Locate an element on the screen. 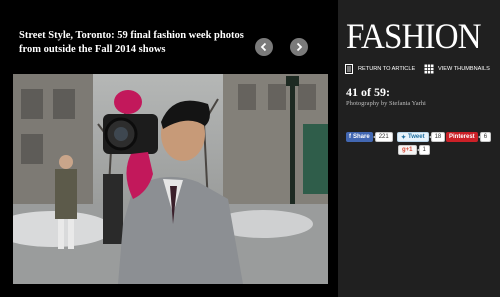 This screenshot has height=297, width=500. pinterest-button: Pinterest is located at coordinates (462, 137).